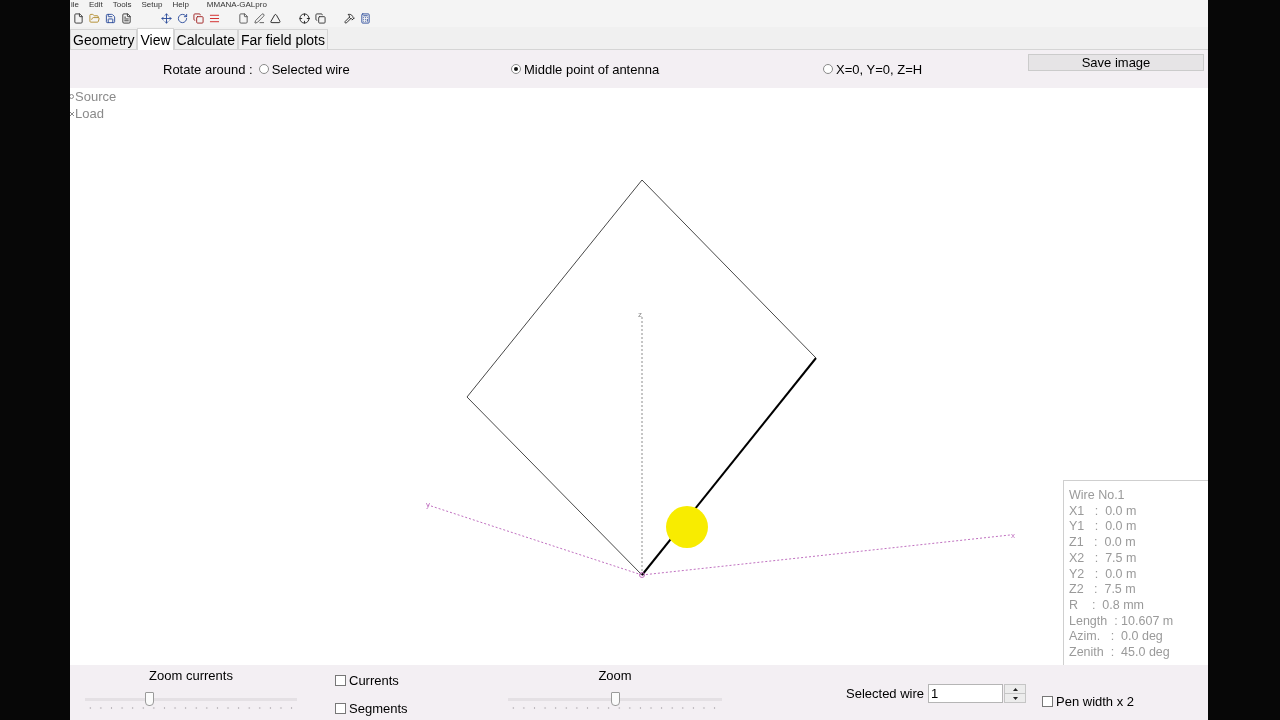 Image resolution: width=1280 pixels, height=720 pixels. I want to click on spinner-control, so click(1015, 693).